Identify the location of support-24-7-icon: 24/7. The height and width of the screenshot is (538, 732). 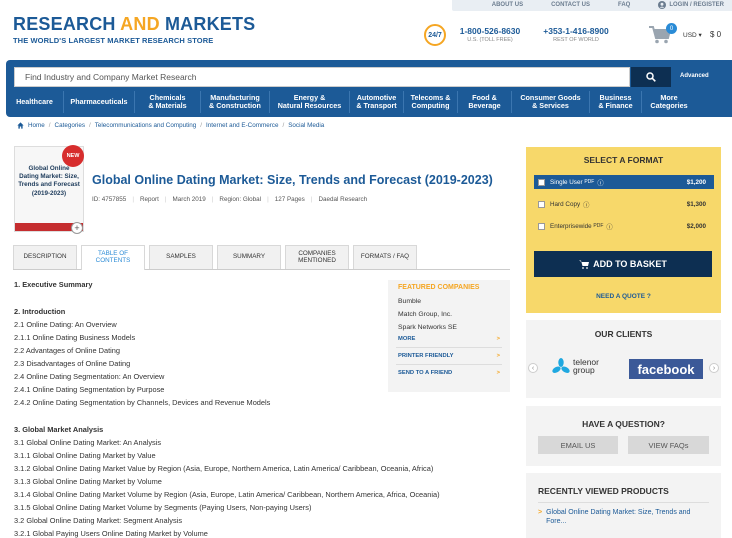
(435, 35).